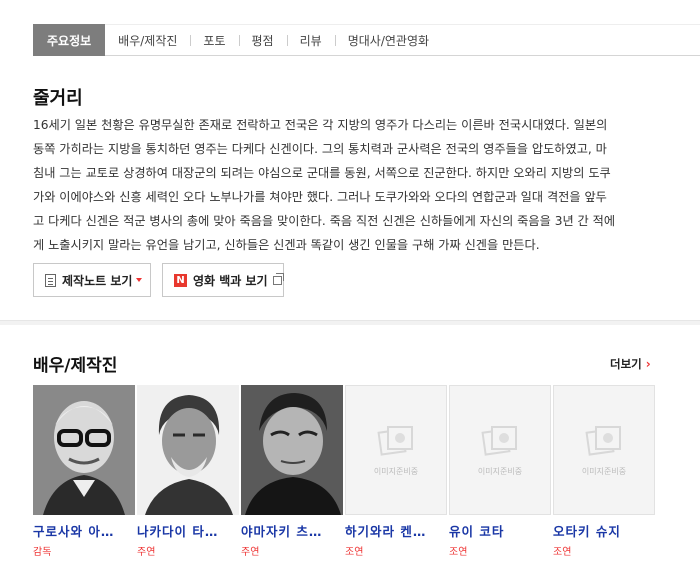 The image size is (700, 578). What do you see at coordinates (42, 552) in the screenshot?
I see `cast-role: 감독` at bounding box center [42, 552].